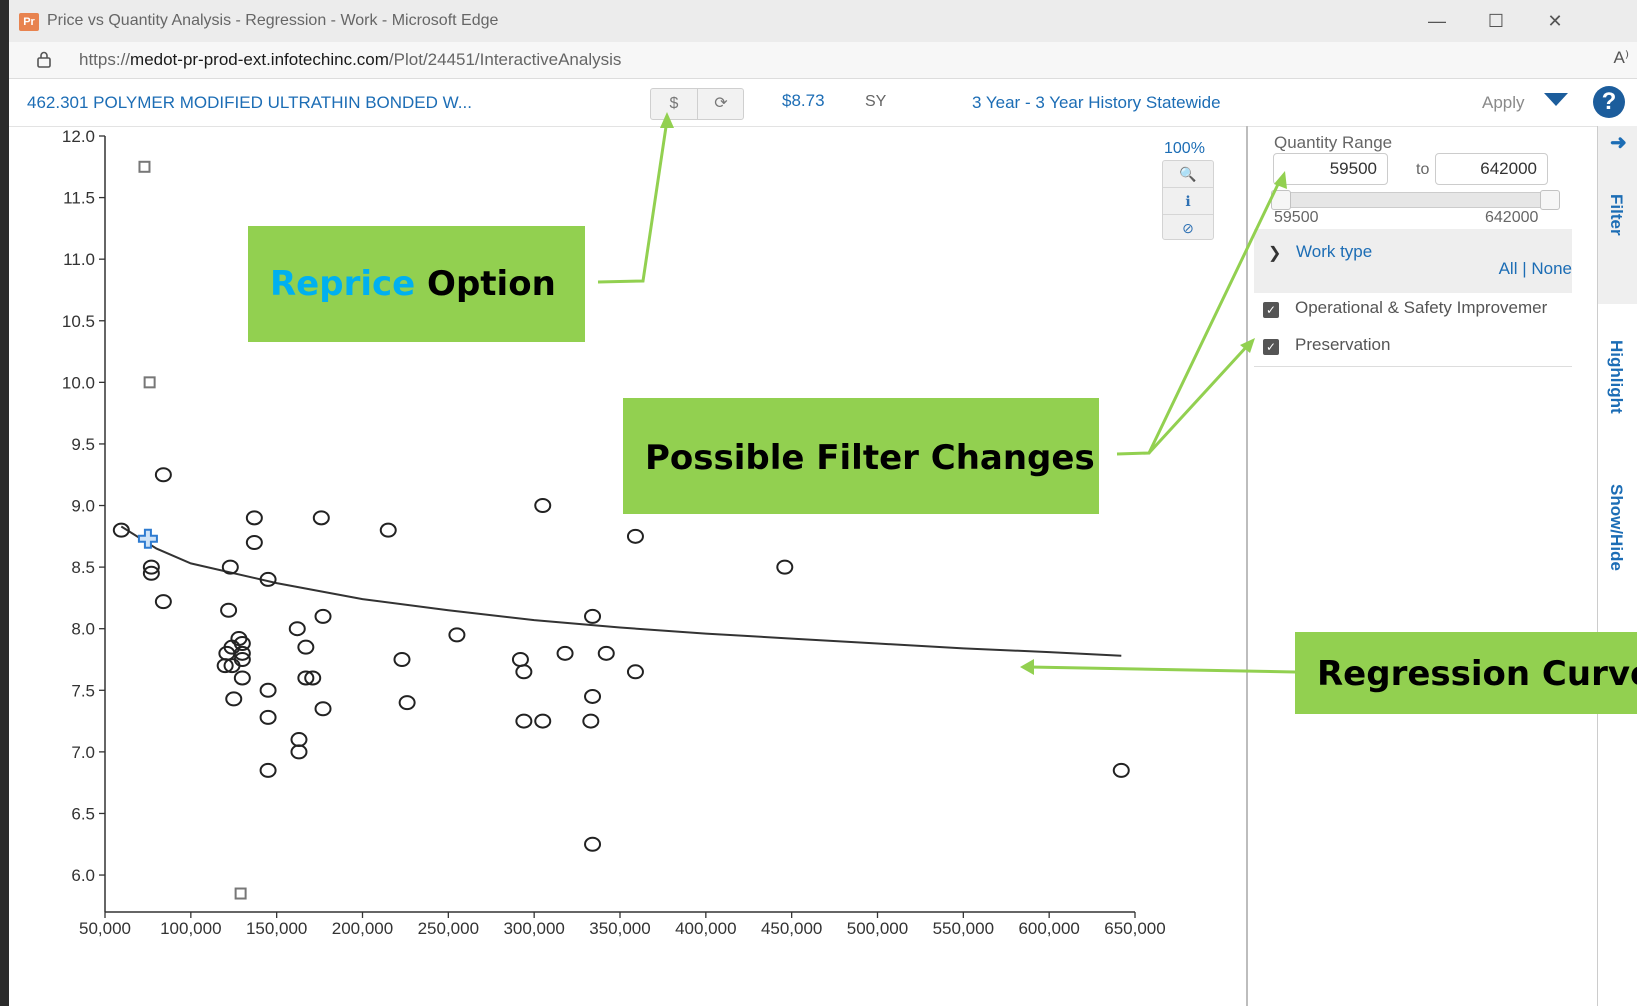 Image resolution: width=1637 pixels, height=1006 pixels. Describe the element at coordinates (1555, 21) in the screenshot. I see `close-button: ✕` at that location.